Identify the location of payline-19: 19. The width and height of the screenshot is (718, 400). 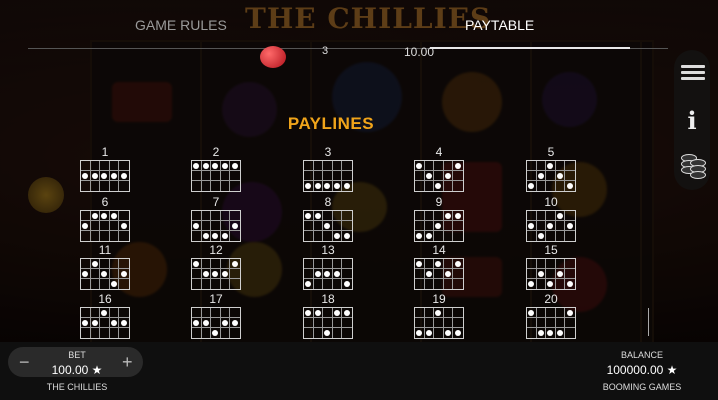
(439, 315).